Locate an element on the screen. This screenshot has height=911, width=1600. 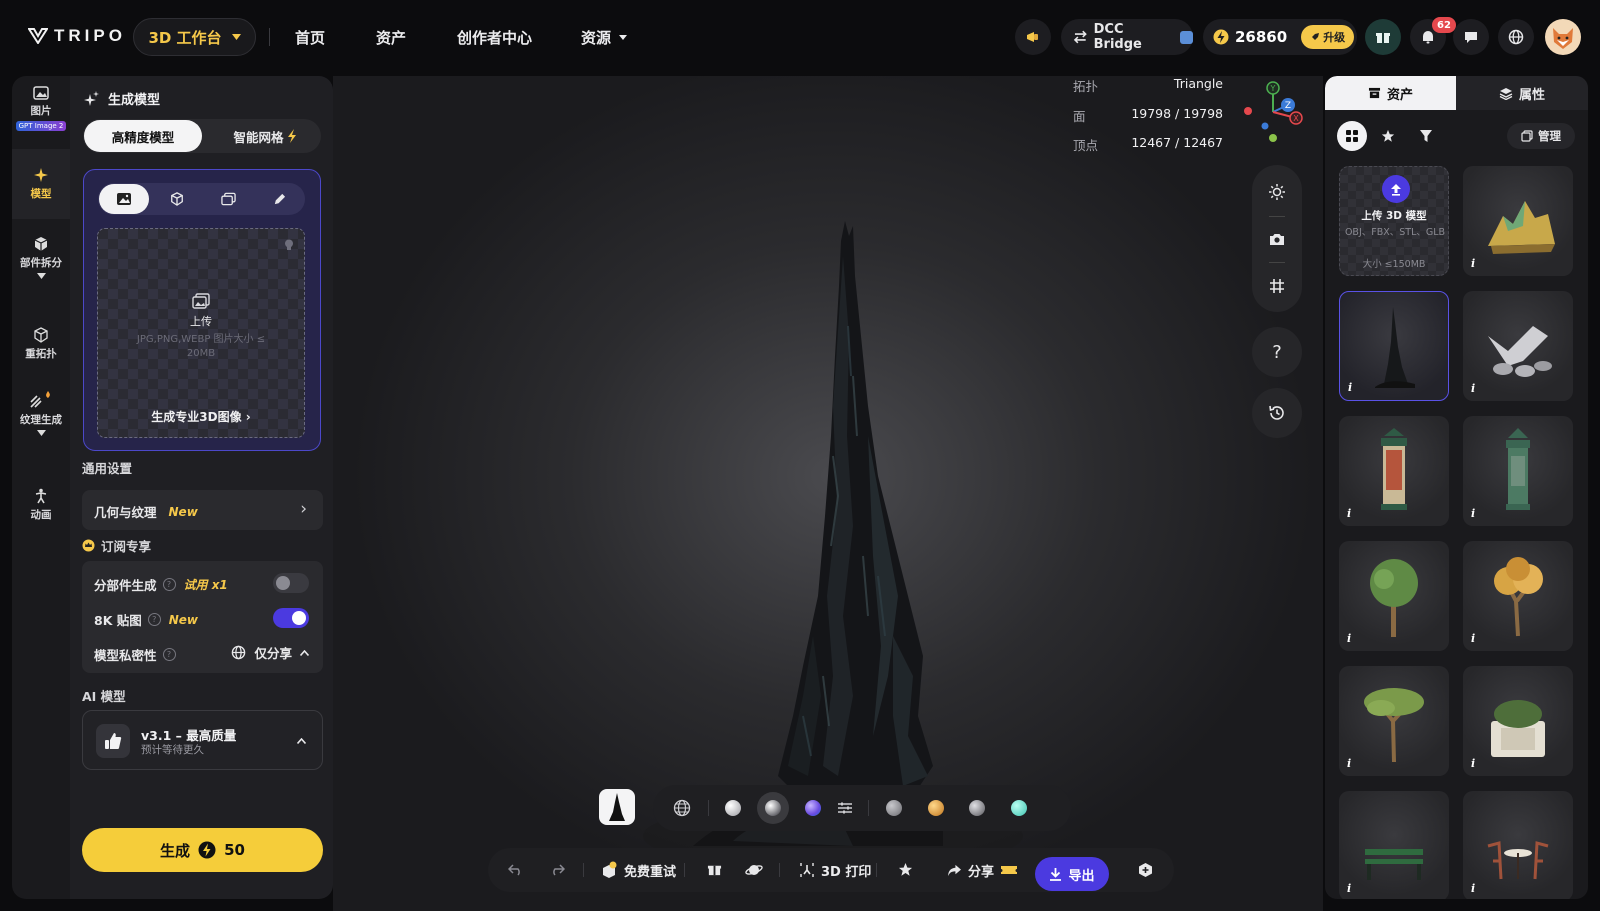
upload-3d-model-tile: 上传 3D 模型 OBJ、FBX、STL、GLB 大小 ≤150MB is located at coordinates (1394, 221).